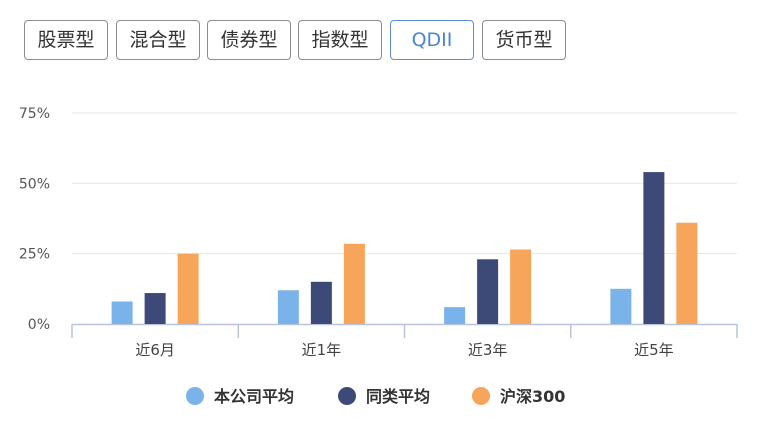 Image resolution: width=776 pixels, height=441 pixels. Describe the element at coordinates (533, 396) in the screenshot. I see `legend-label-csi300: 沪深300` at that location.